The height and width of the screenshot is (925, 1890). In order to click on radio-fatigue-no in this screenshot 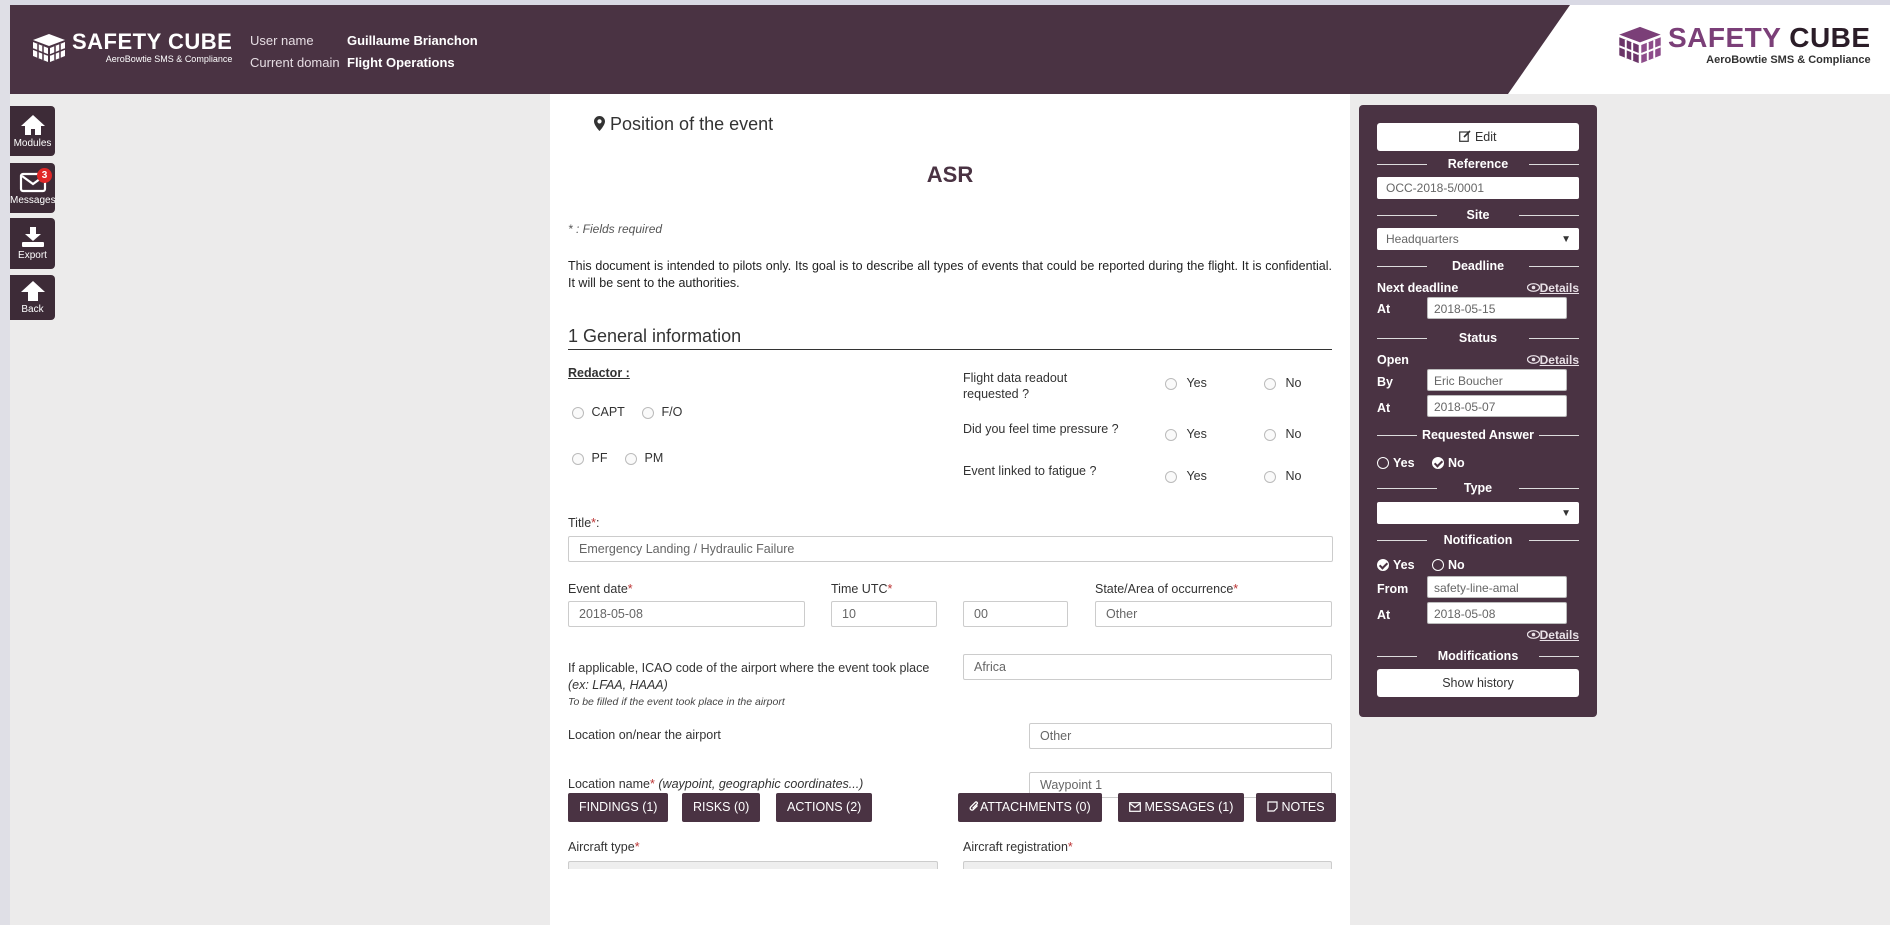, I will do `click(1270, 476)`.